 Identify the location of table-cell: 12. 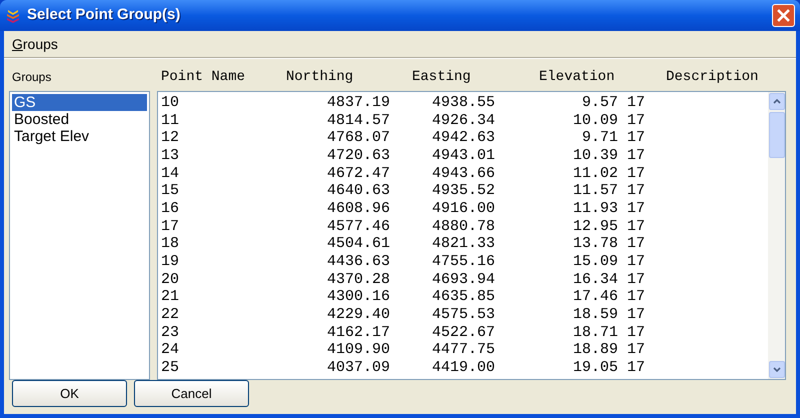
(170, 137).